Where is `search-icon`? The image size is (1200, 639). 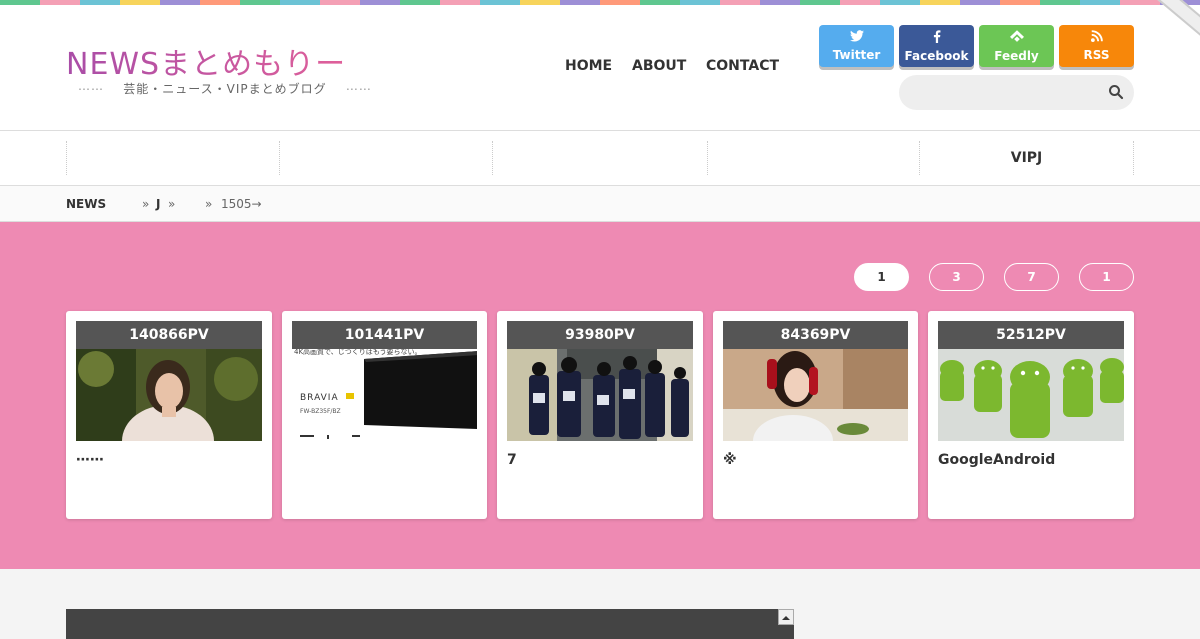 search-icon is located at coordinates (1116, 92).